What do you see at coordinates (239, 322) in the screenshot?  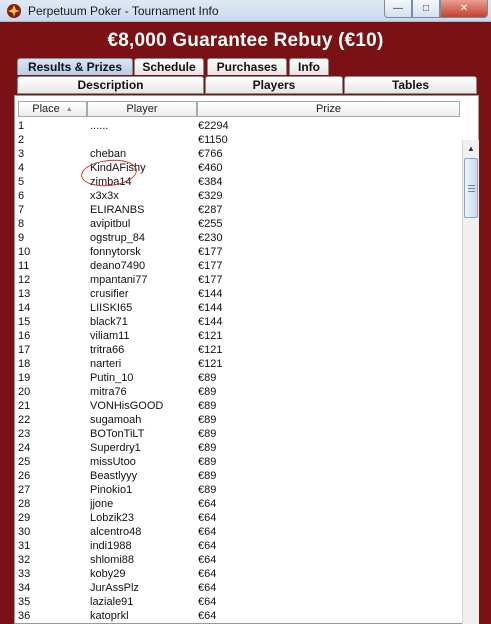 I see `table-row: 15 black71 €144` at bounding box center [239, 322].